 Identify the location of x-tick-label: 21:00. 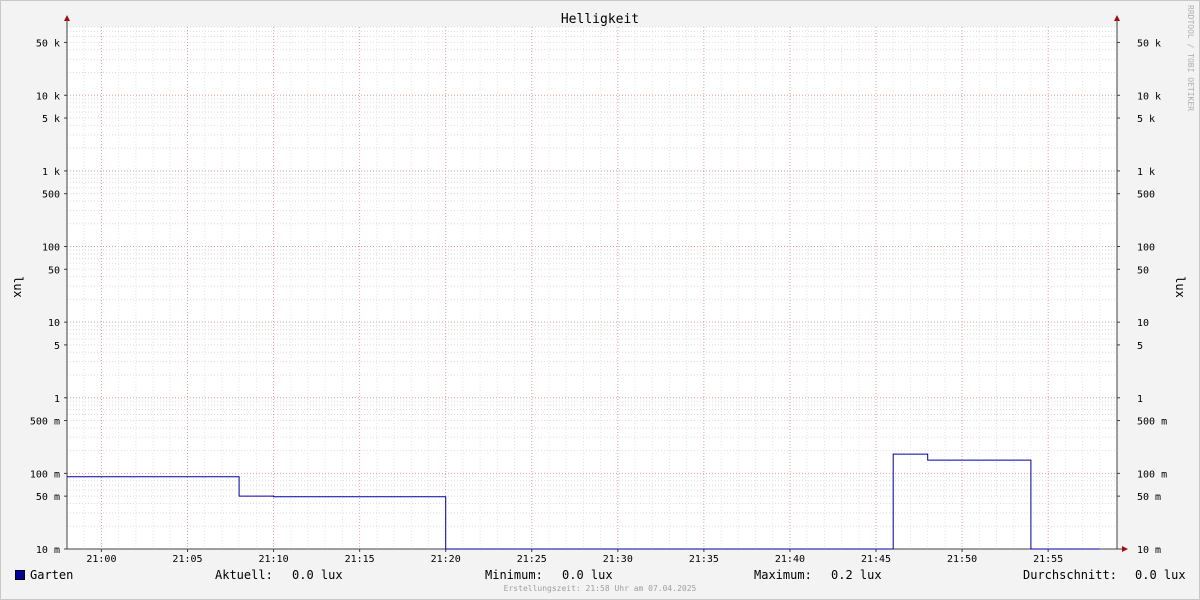
(101, 559).